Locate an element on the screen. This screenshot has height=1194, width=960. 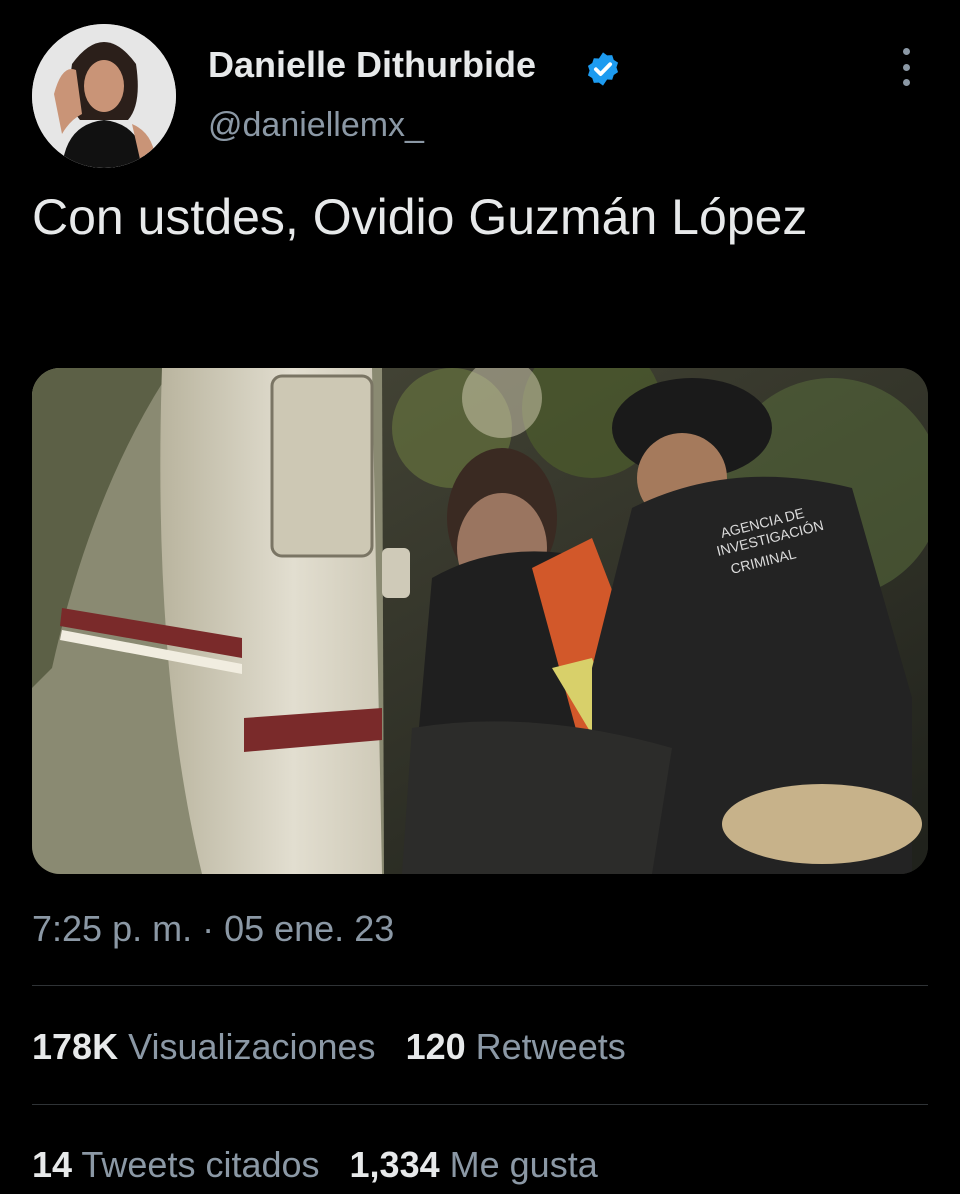
user-handle: @daniellemx_ is located at coordinates (316, 125).